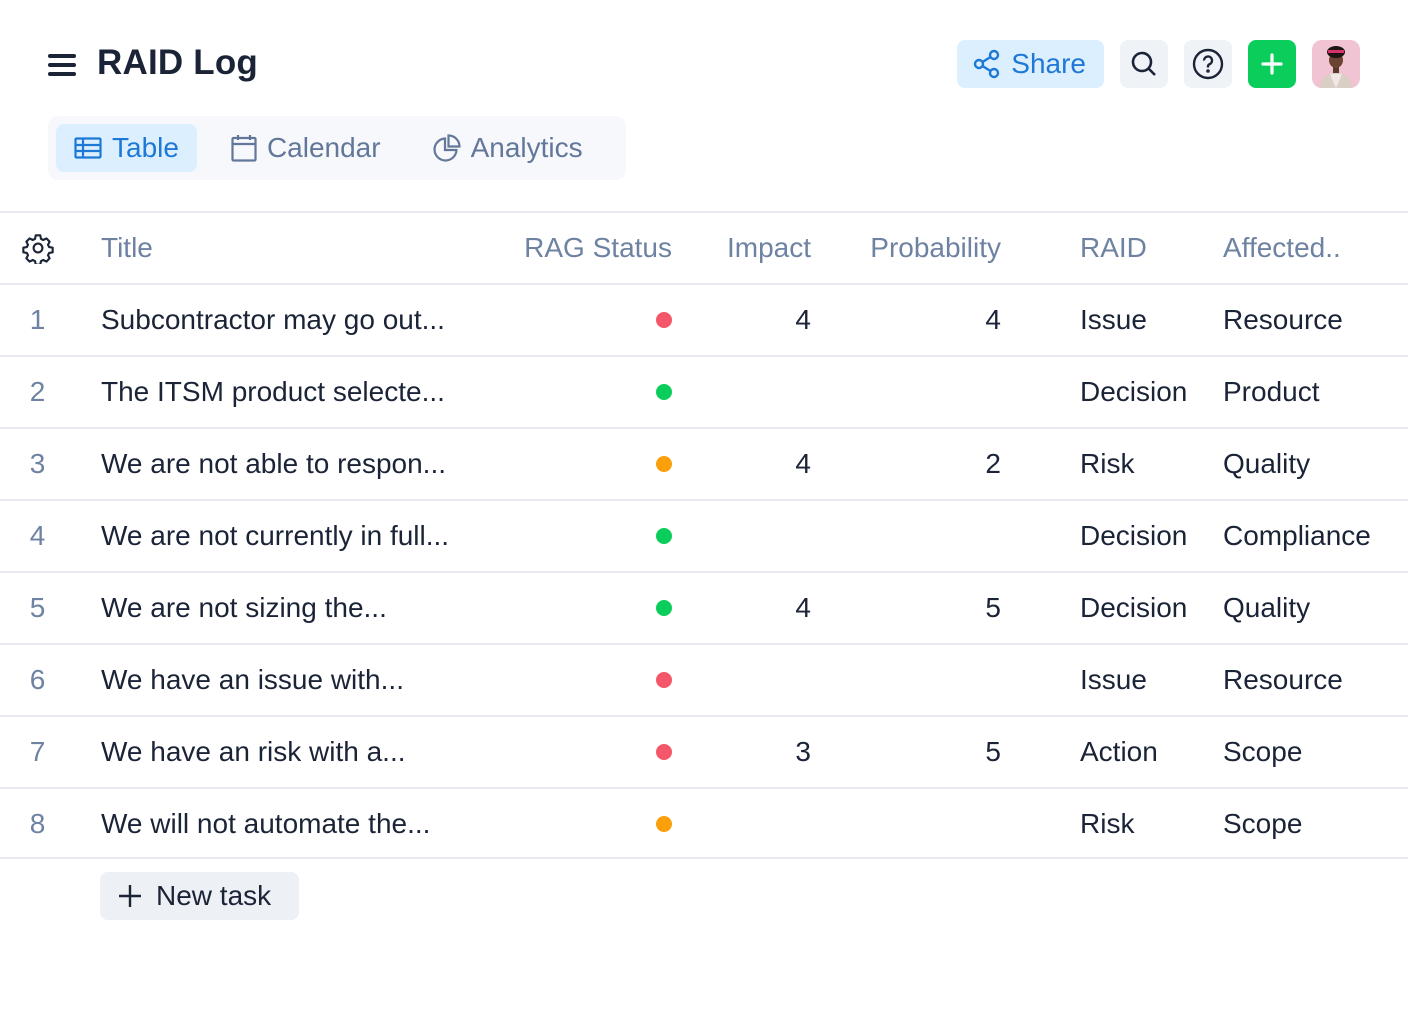  Describe the element at coordinates (214, 895) in the screenshot. I see `new-task-label: New task` at that location.